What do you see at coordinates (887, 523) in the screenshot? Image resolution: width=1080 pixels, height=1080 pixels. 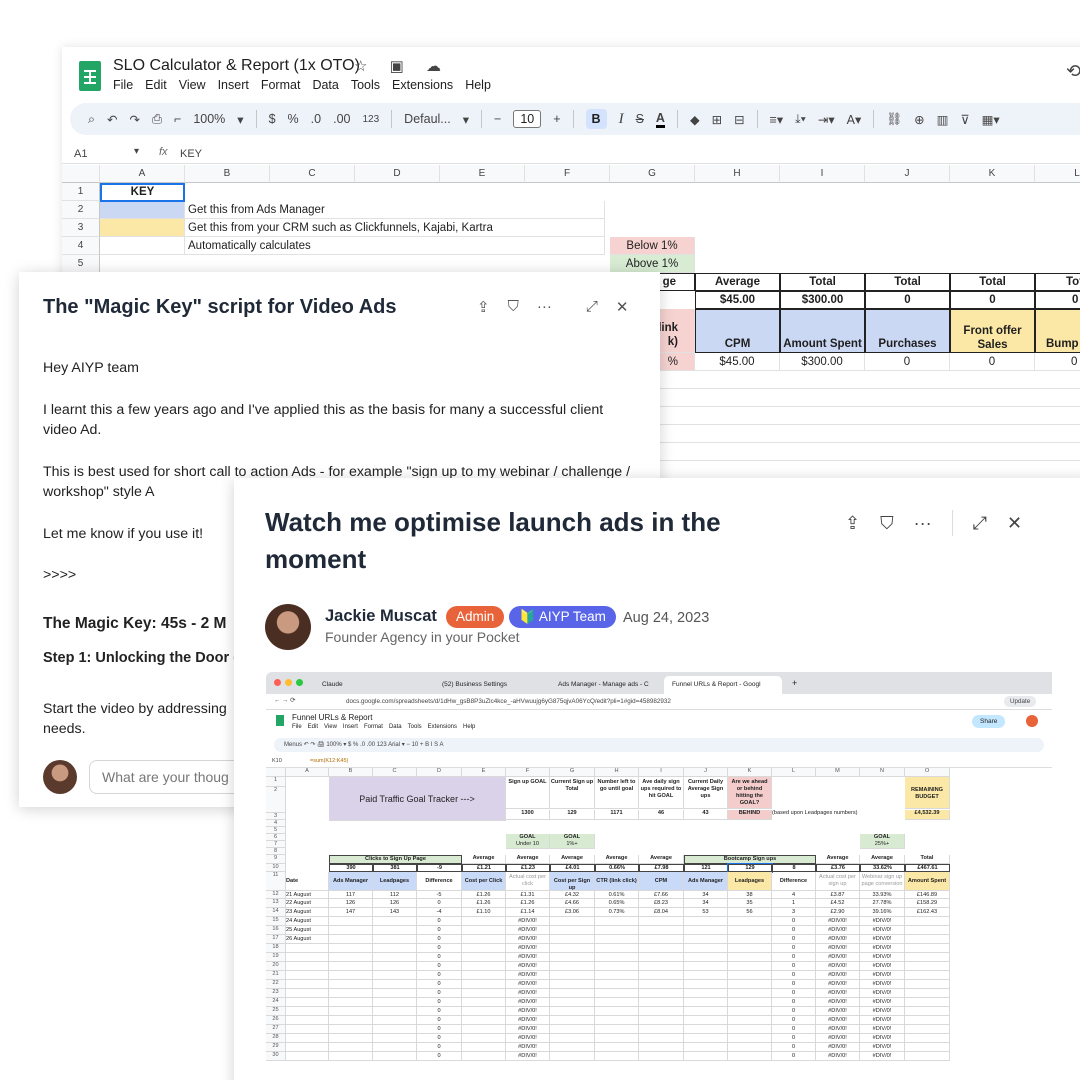 I see `bookmark-icon: ⛉` at bounding box center [887, 523].